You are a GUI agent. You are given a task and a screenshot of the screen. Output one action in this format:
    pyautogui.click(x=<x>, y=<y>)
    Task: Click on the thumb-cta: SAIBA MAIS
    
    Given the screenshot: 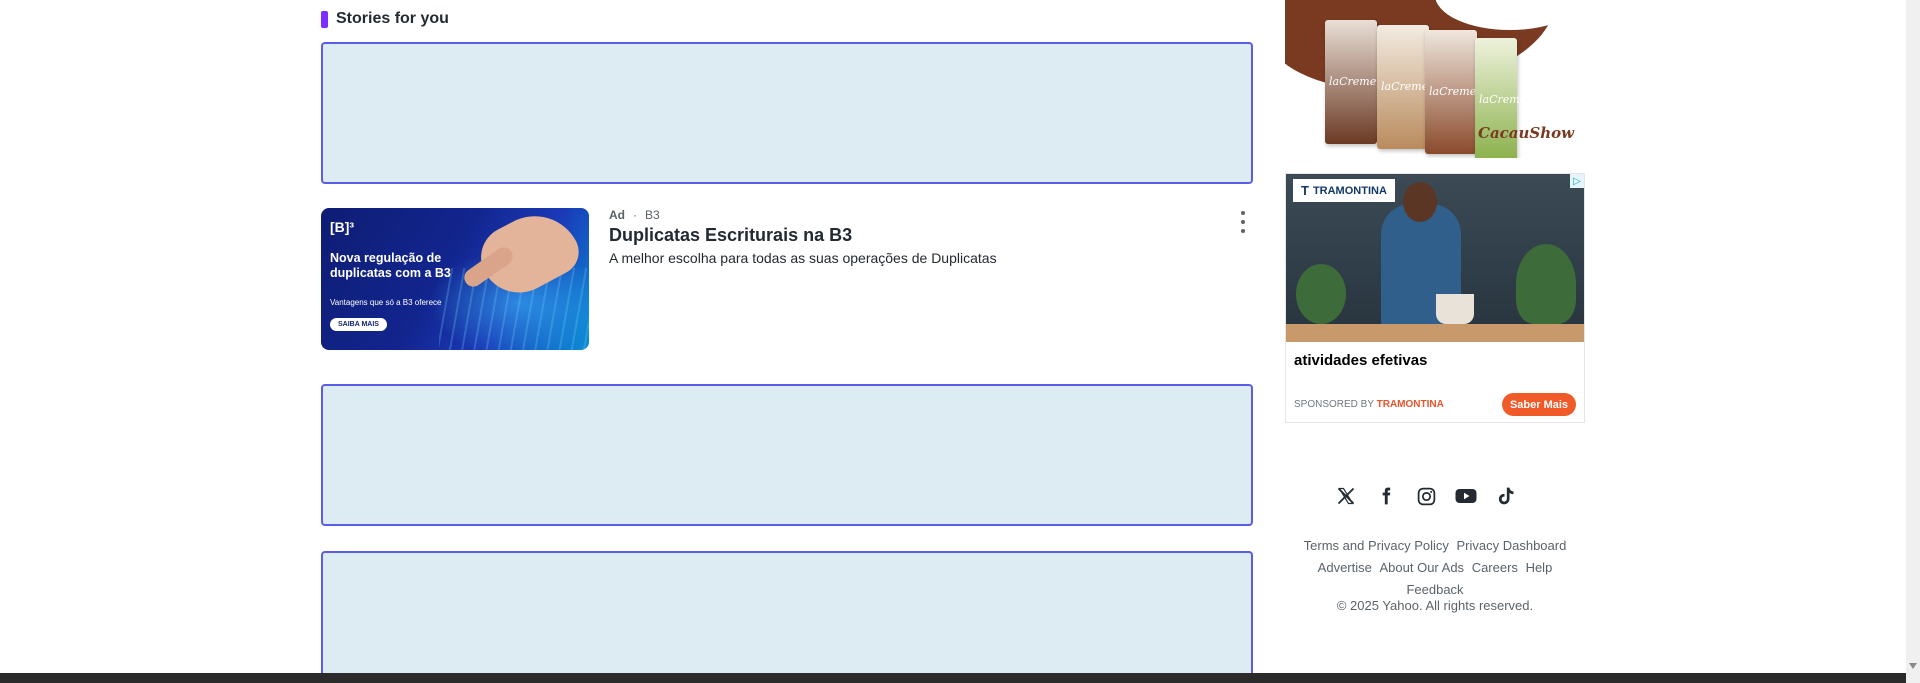 What is the action you would take?
    pyautogui.click(x=358, y=324)
    